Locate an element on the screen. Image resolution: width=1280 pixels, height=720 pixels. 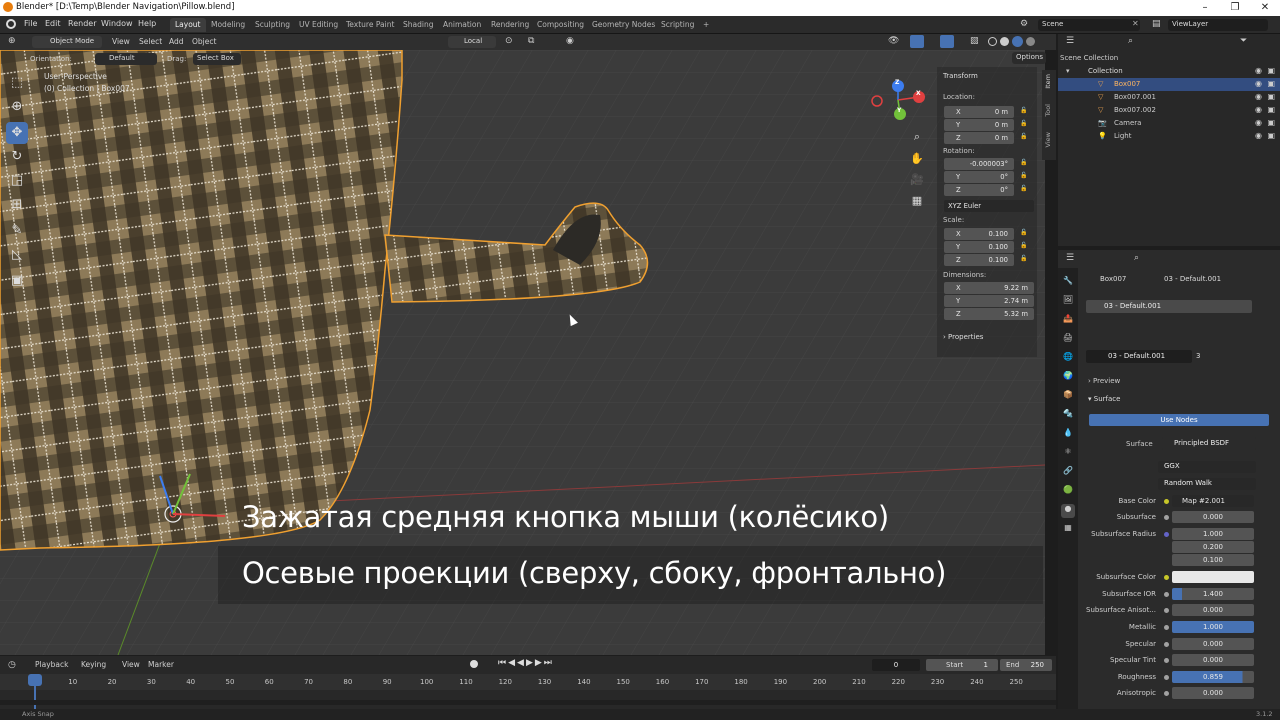
prop-value-field: 1.000 is located at coordinates (1213, 627).